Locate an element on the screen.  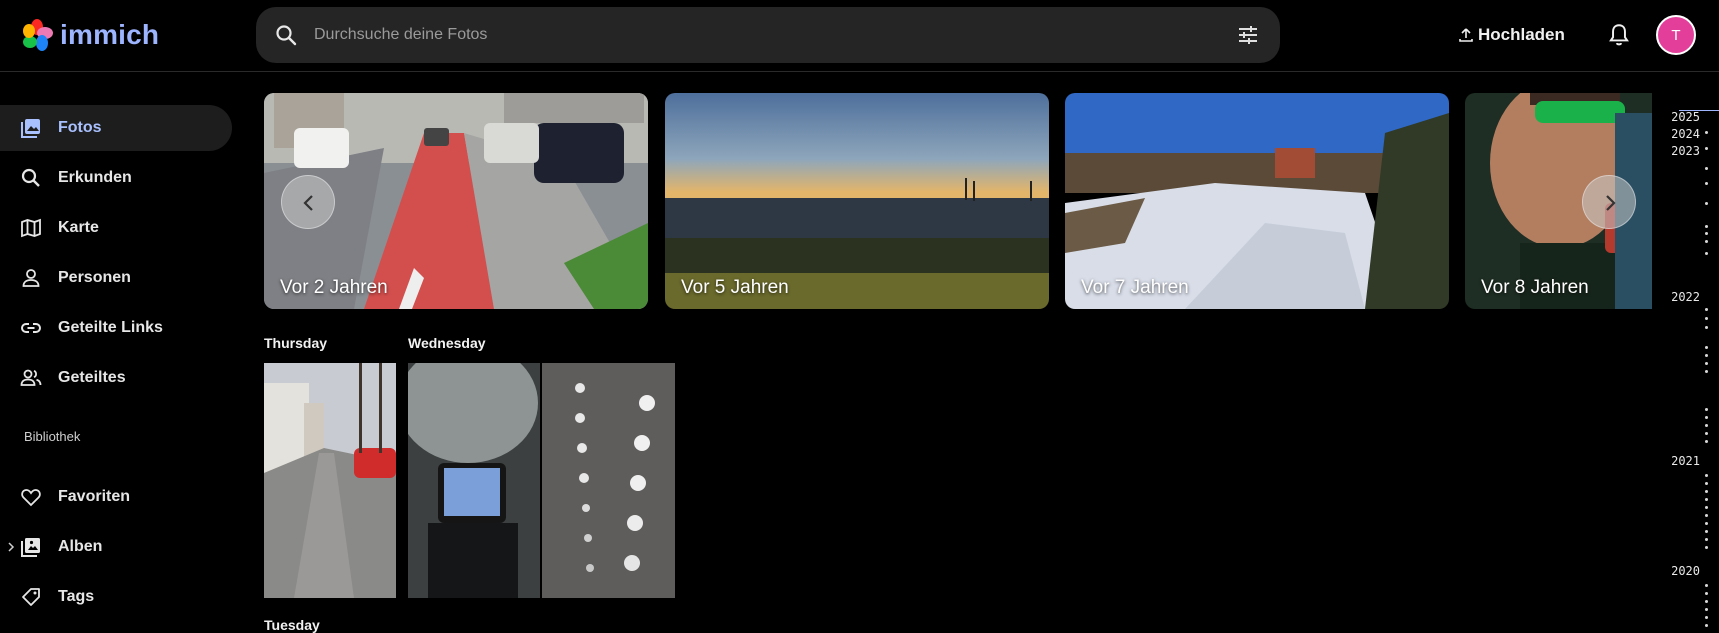
sidebar-item-fotos: Fotos is located at coordinates (116, 128).